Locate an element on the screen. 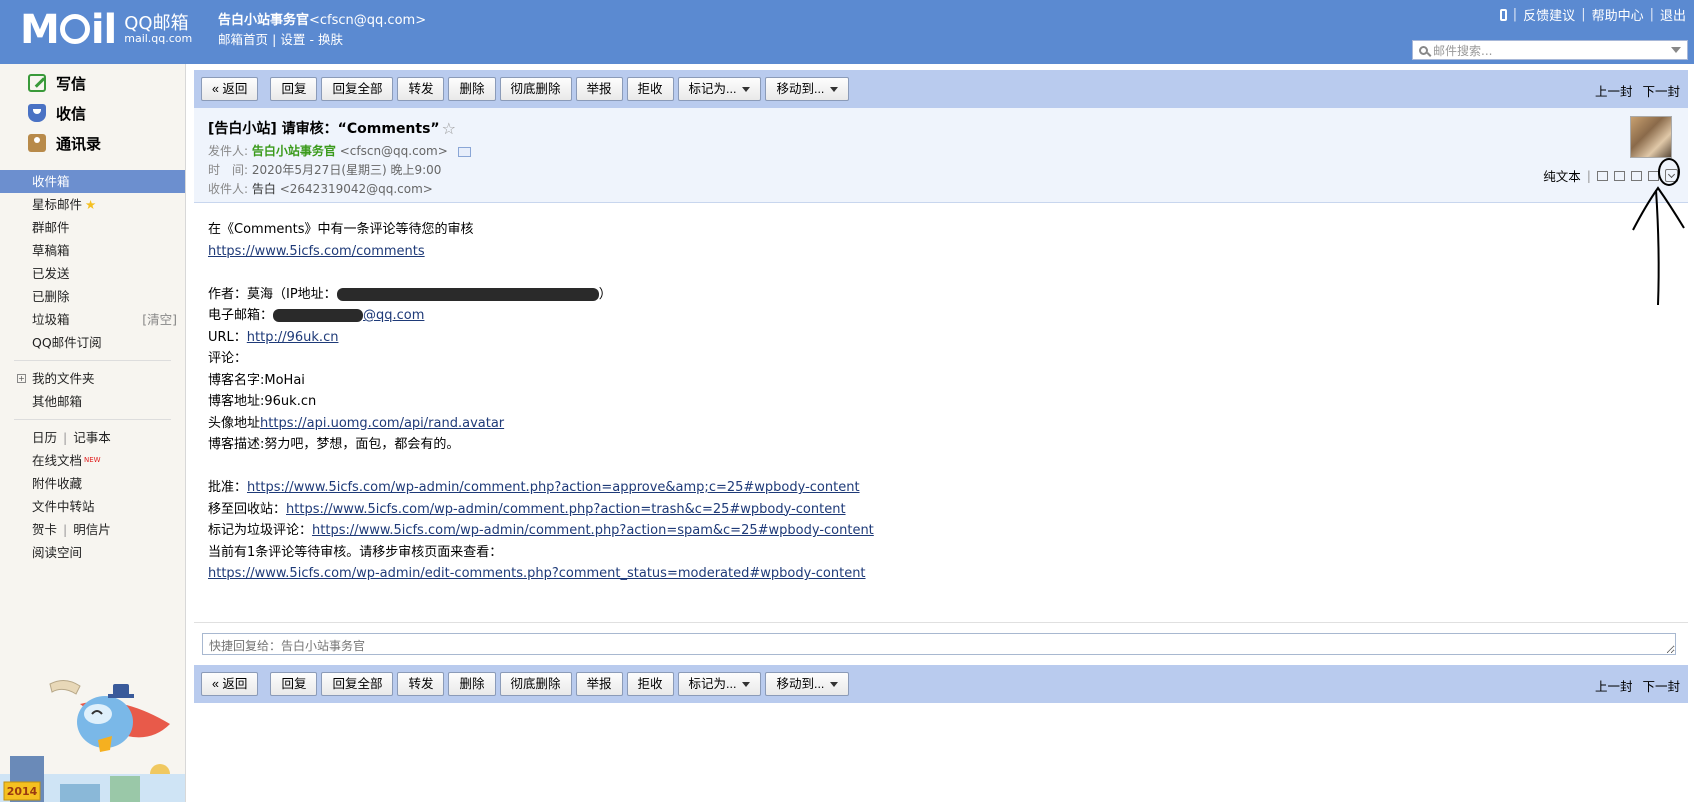  my-folders: + 我的文件夹 is located at coordinates (92, 378).